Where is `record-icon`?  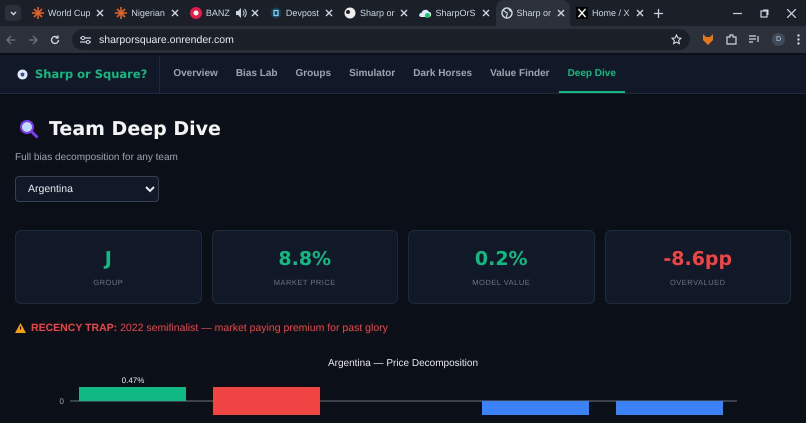
record-icon is located at coordinates (196, 13).